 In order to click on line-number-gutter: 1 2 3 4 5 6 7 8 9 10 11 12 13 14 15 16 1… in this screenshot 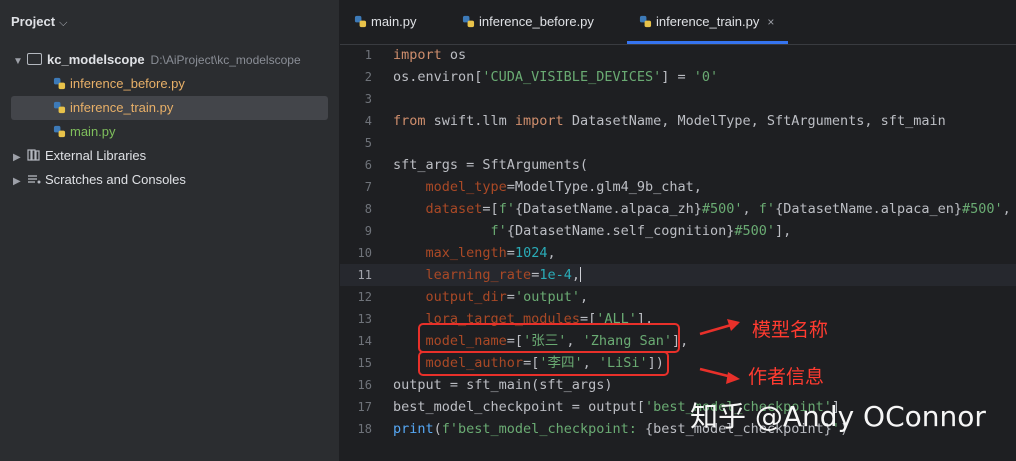, I will do `click(362, 252)`.